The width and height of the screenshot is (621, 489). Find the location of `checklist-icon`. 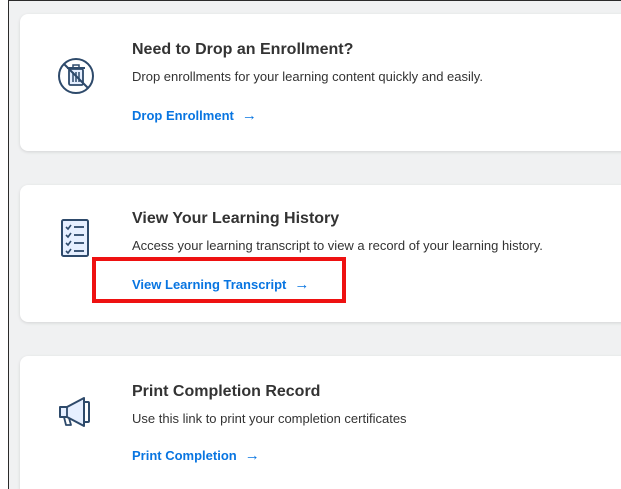

checklist-icon is located at coordinates (76, 238).